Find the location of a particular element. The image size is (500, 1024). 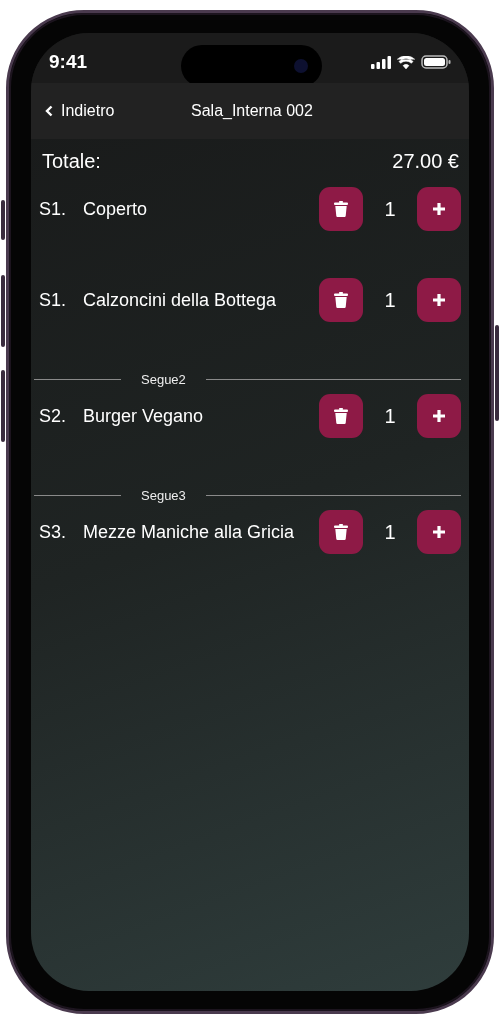

item-name: Calzoncini della Bottega is located at coordinates (180, 300).